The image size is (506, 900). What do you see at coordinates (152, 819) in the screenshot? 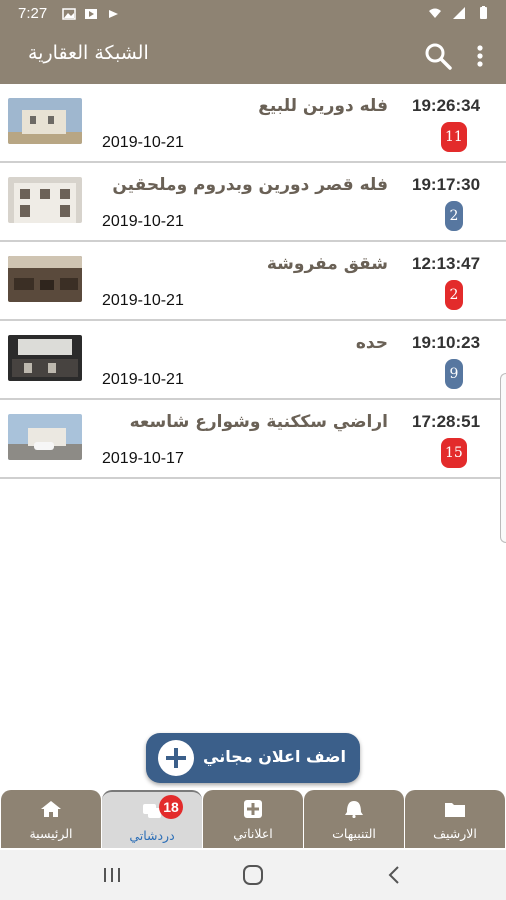
I see `tab-my-chats: 18 دردشاتي` at bounding box center [152, 819].